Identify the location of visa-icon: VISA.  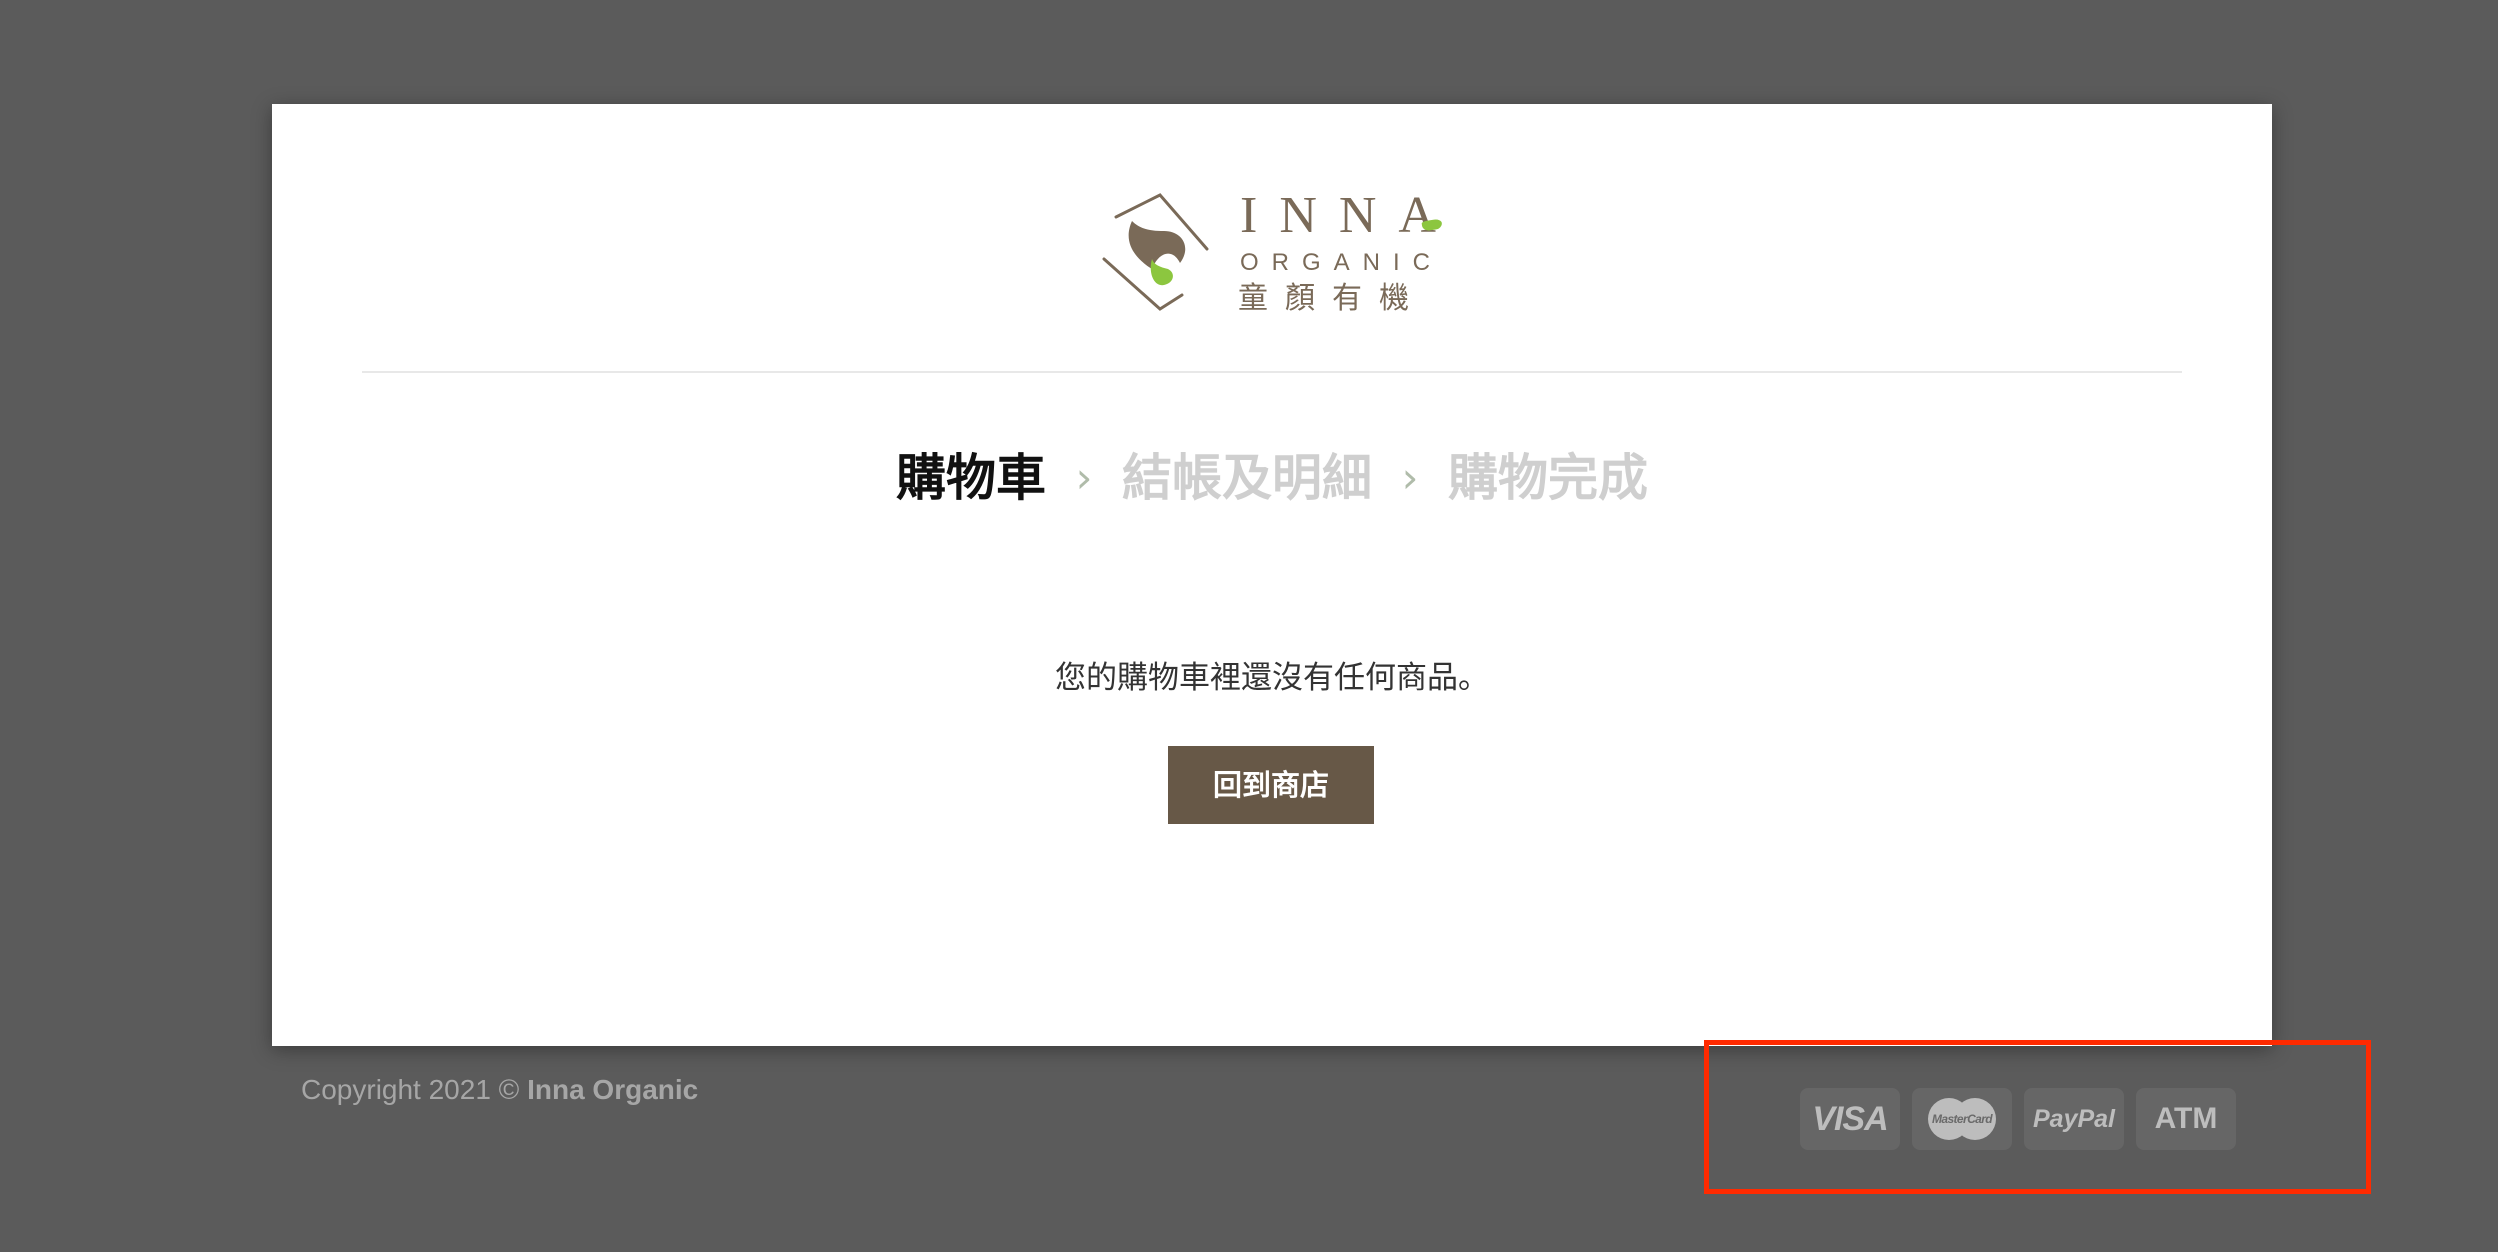
(1850, 1119).